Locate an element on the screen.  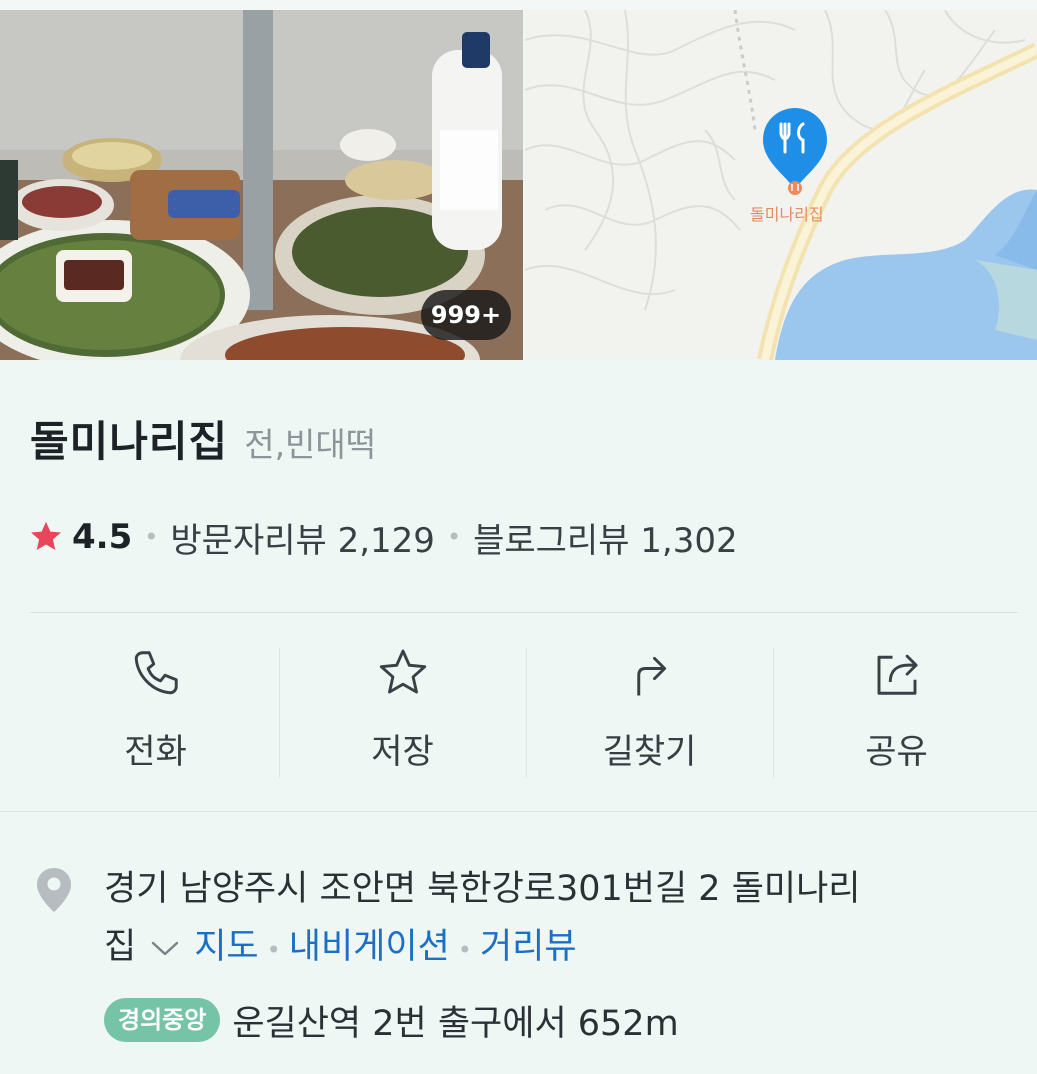
directions-label: 길찾기 is located at coordinates (649, 752).